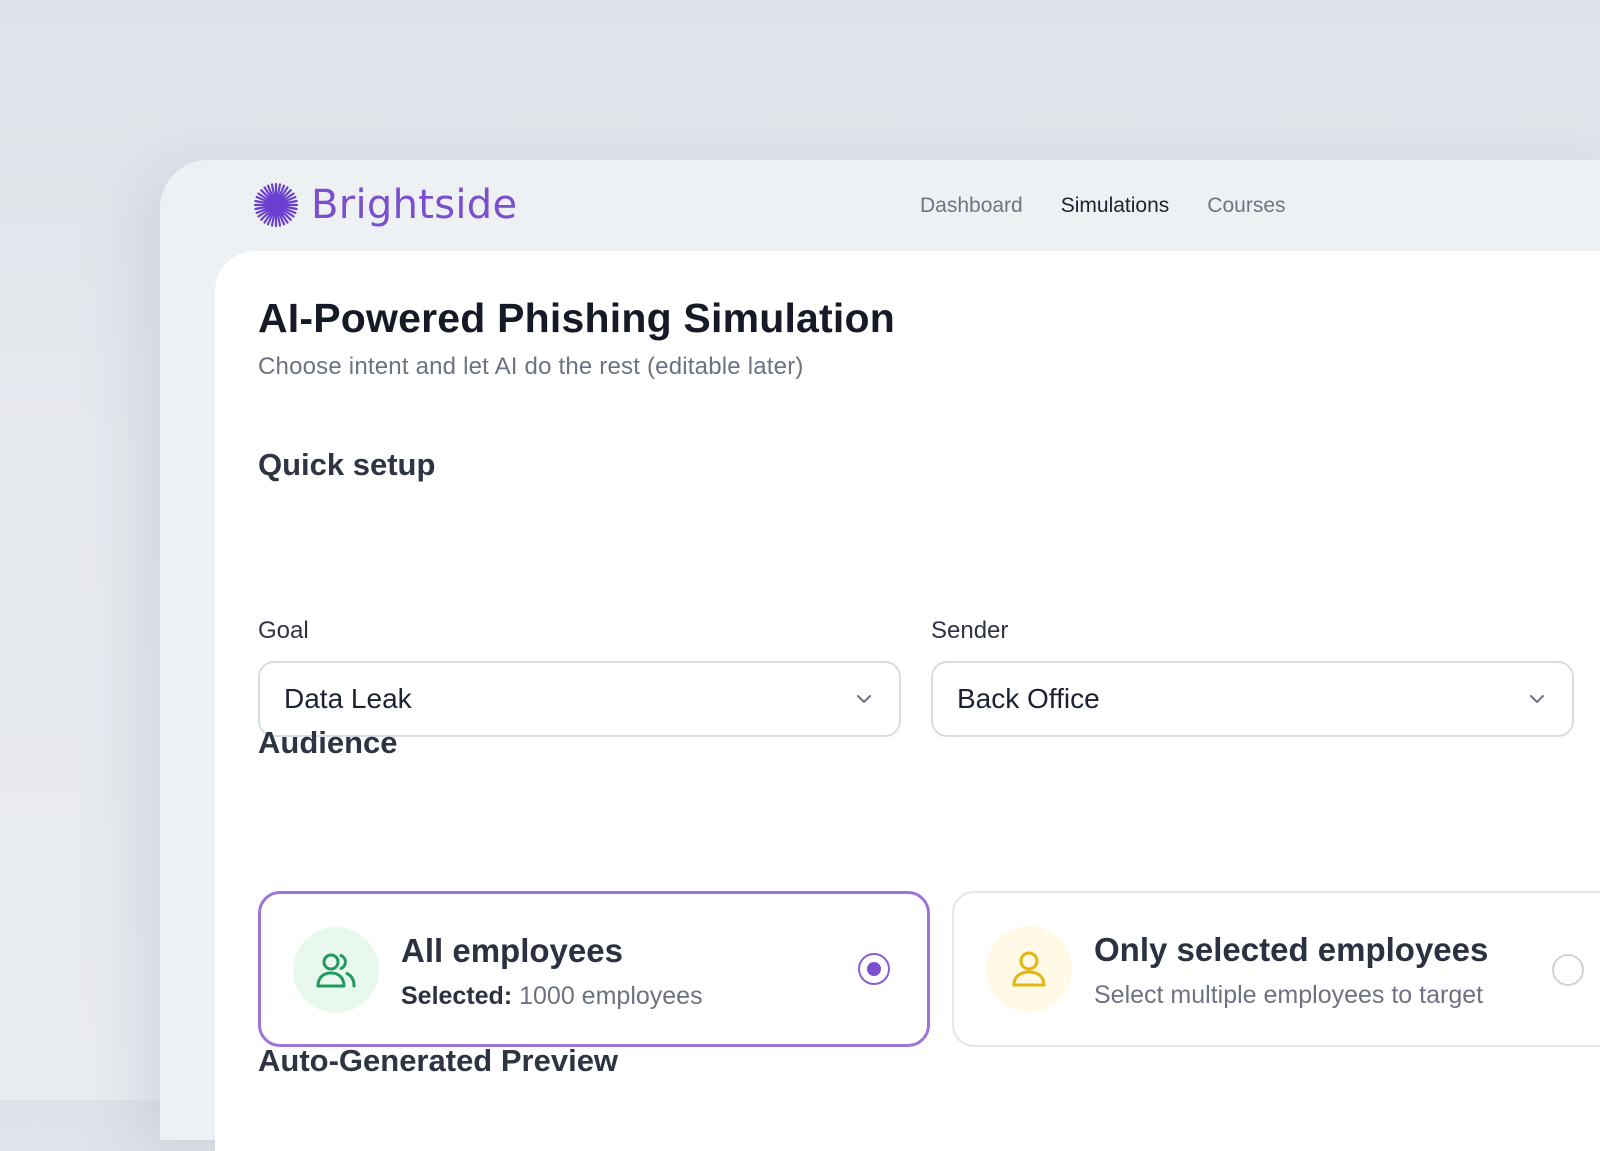  I want to click on brand-logo: Brightside, so click(385, 205).